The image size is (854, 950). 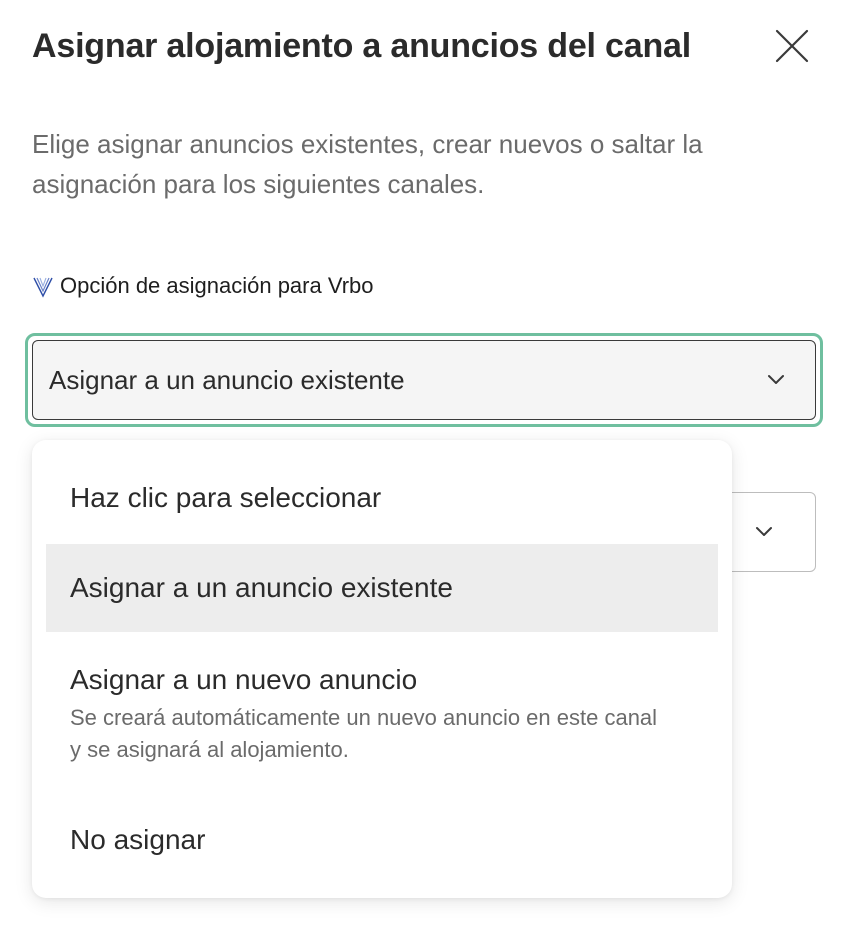 What do you see at coordinates (138, 839) in the screenshot?
I see `option-label: No asignar` at bounding box center [138, 839].